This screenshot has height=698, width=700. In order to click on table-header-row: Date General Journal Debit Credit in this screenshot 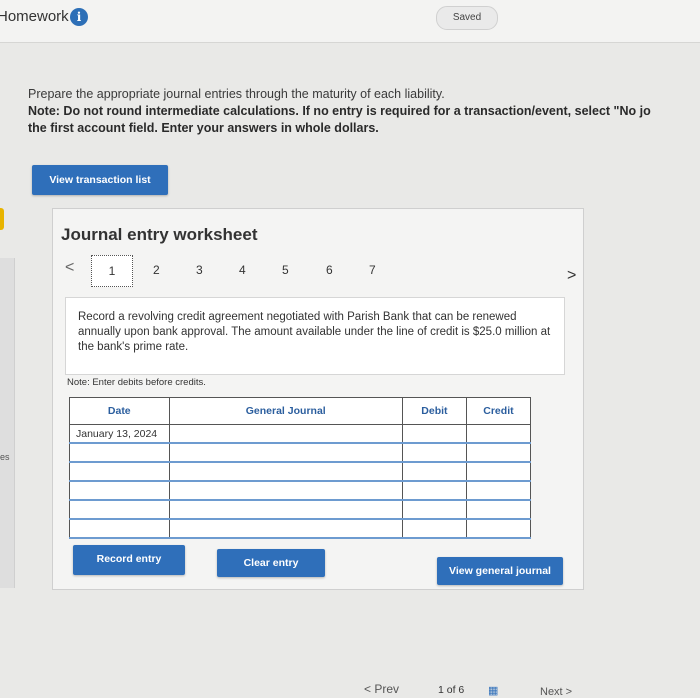, I will do `click(300, 411)`.